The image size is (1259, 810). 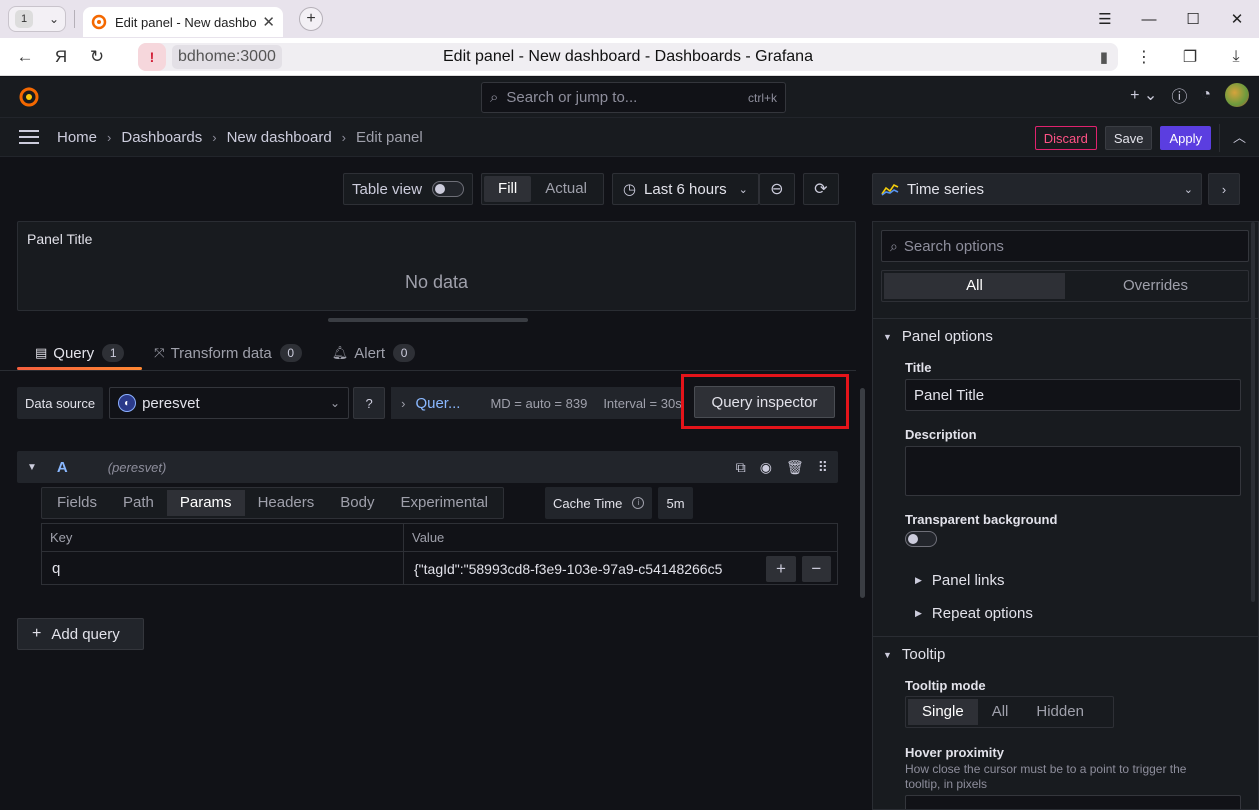 What do you see at coordinates (223, 537) in the screenshot?
I see `key-column-header: Key` at bounding box center [223, 537].